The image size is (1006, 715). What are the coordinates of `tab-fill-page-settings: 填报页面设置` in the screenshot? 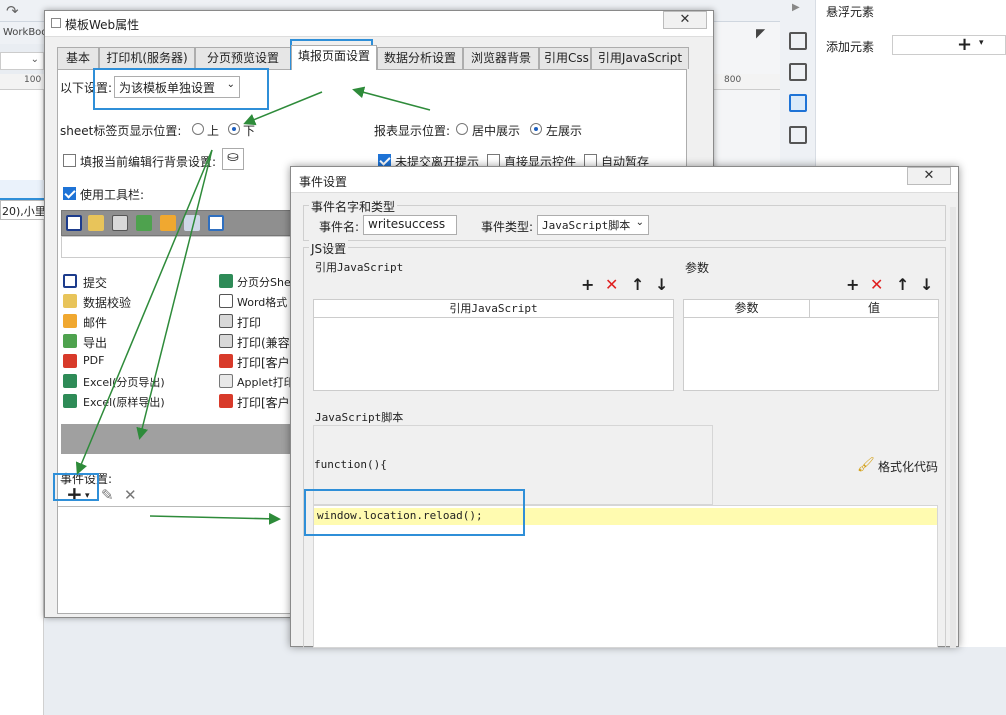 It's located at (334, 57).